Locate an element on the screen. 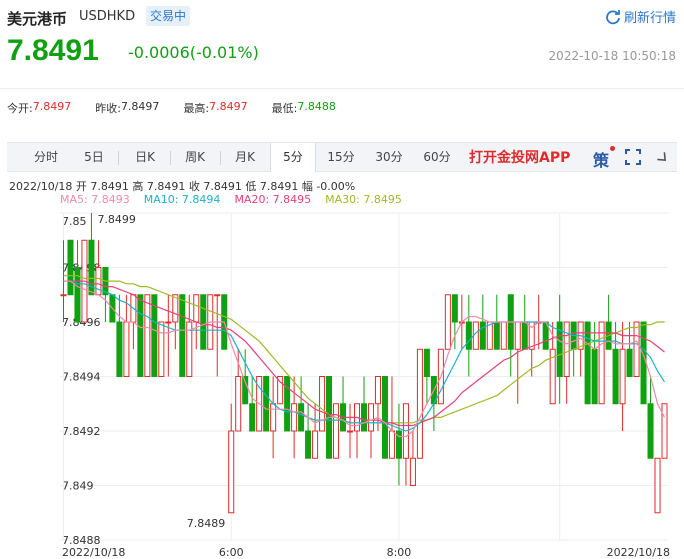  refresh-button: 刷新行情 is located at coordinates (640, 16).